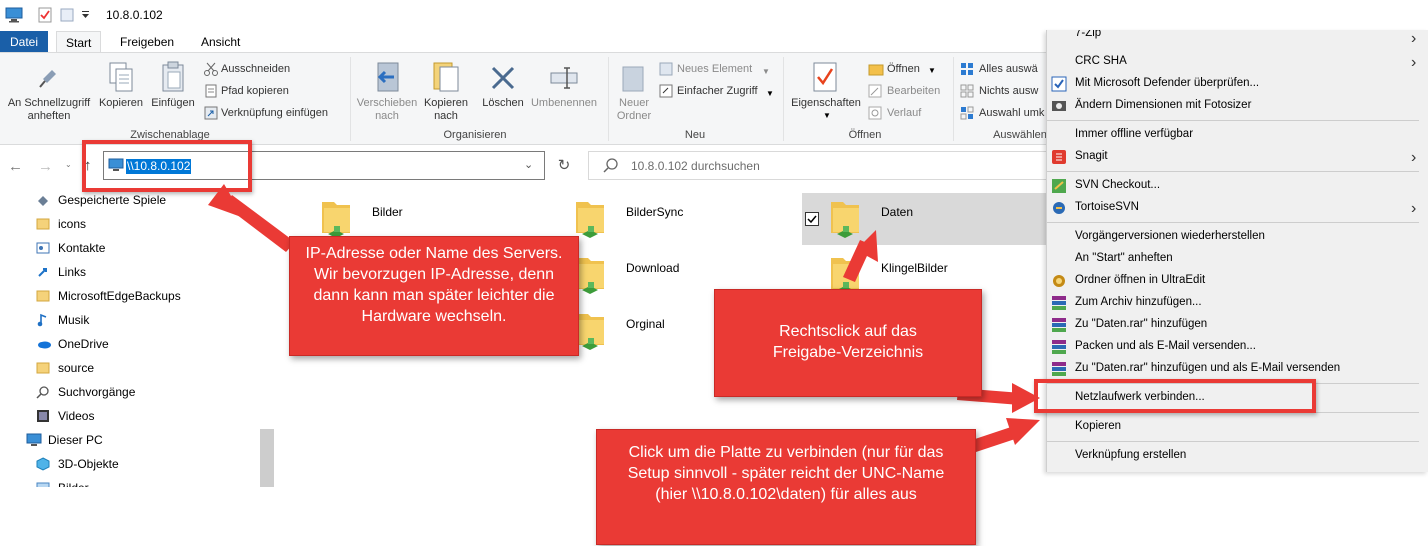  What do you see at coordinates (848, 343) in the screenshot?
I see `callout-rightclick: Rechtsclick auf das Freigabe-Verzeichnis` at bounding box center [848, 343].